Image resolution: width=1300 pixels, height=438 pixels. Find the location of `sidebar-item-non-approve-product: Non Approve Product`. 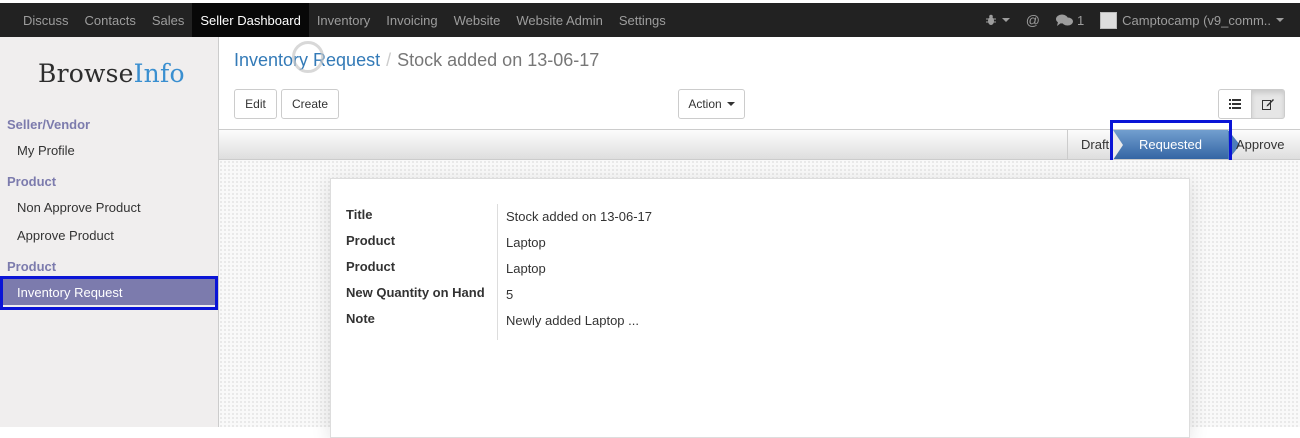

sidebar-item-non-approve-product: Non Approve Product is located at coordinates (79, 207).